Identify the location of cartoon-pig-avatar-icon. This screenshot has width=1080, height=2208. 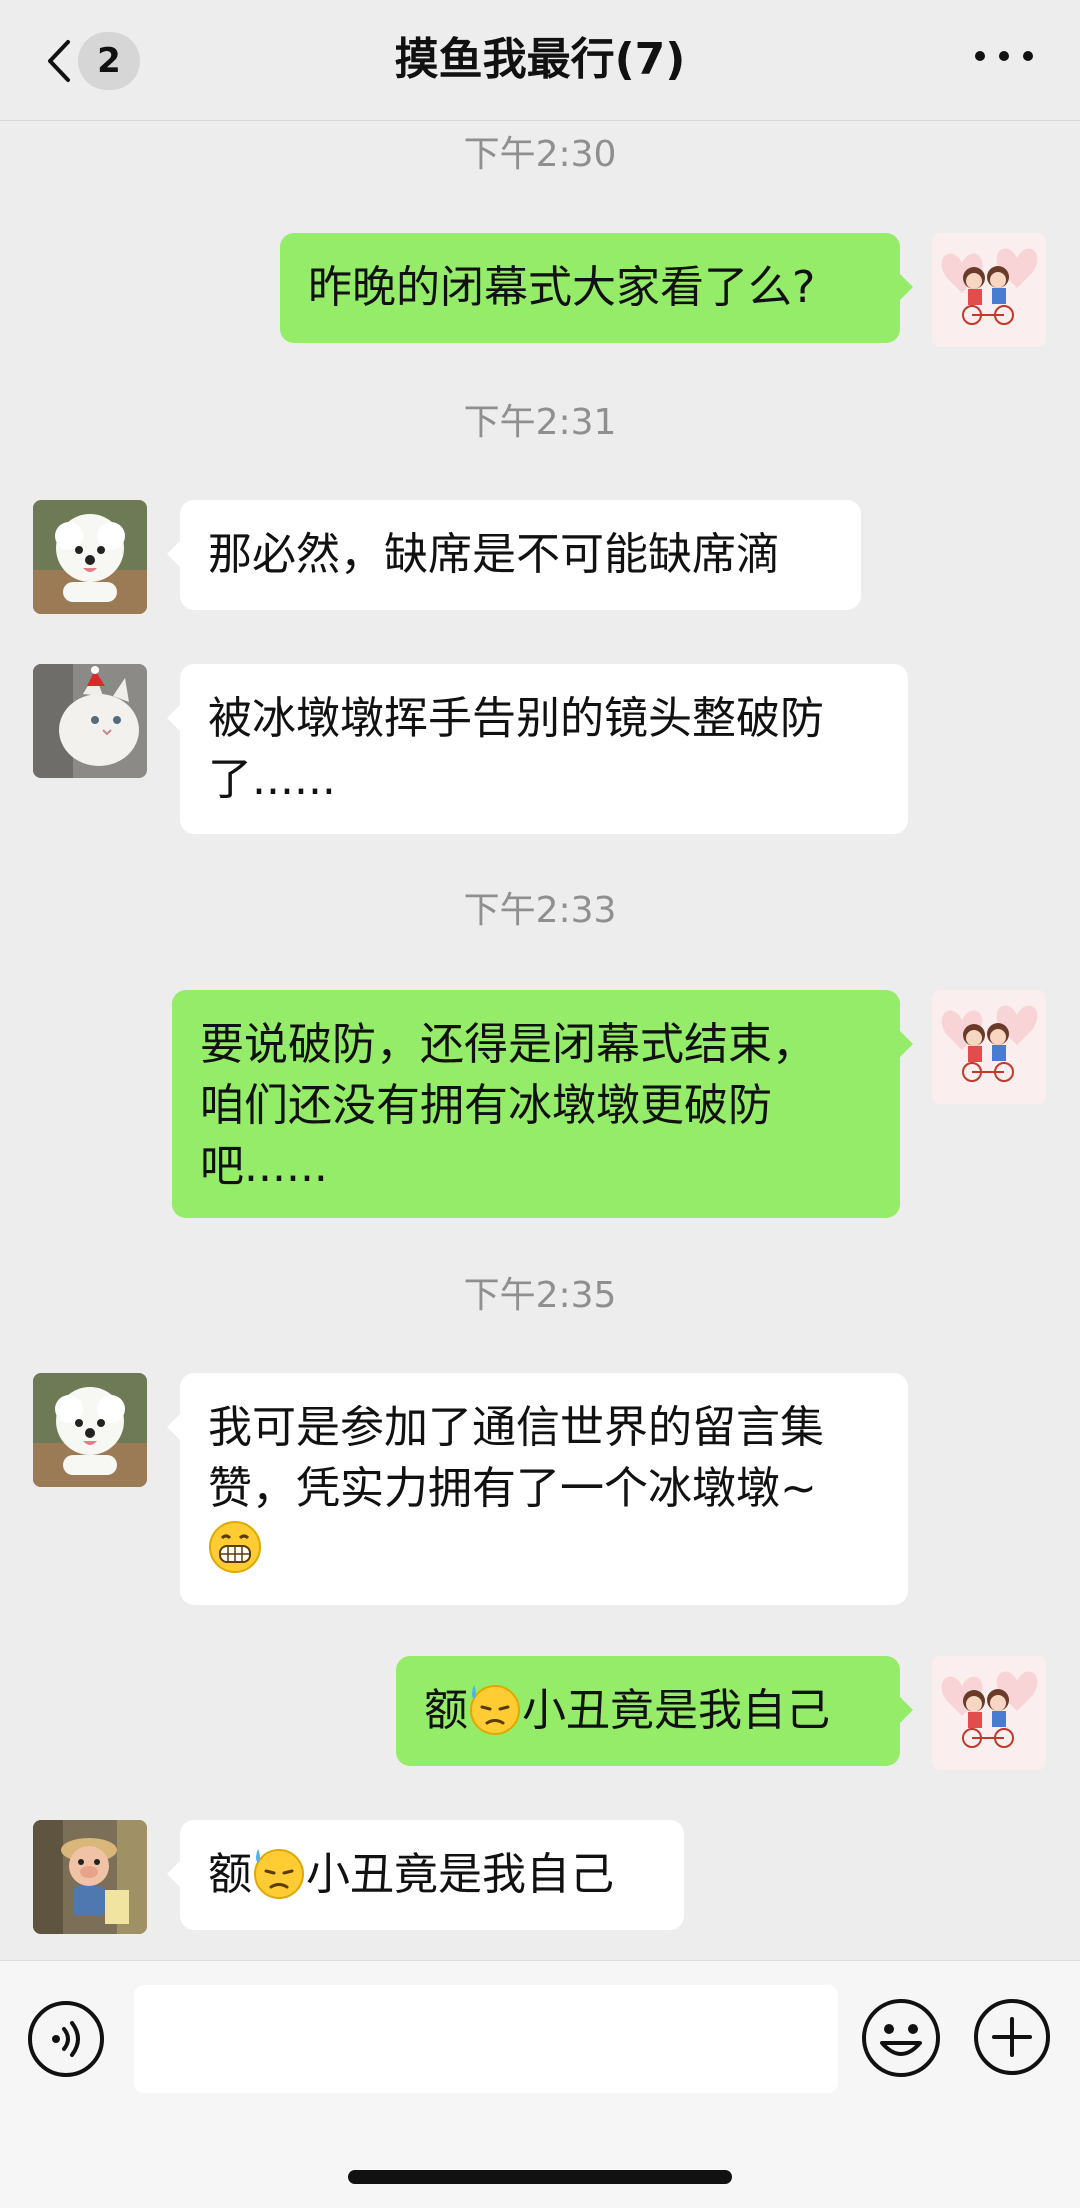
(90, 1877).